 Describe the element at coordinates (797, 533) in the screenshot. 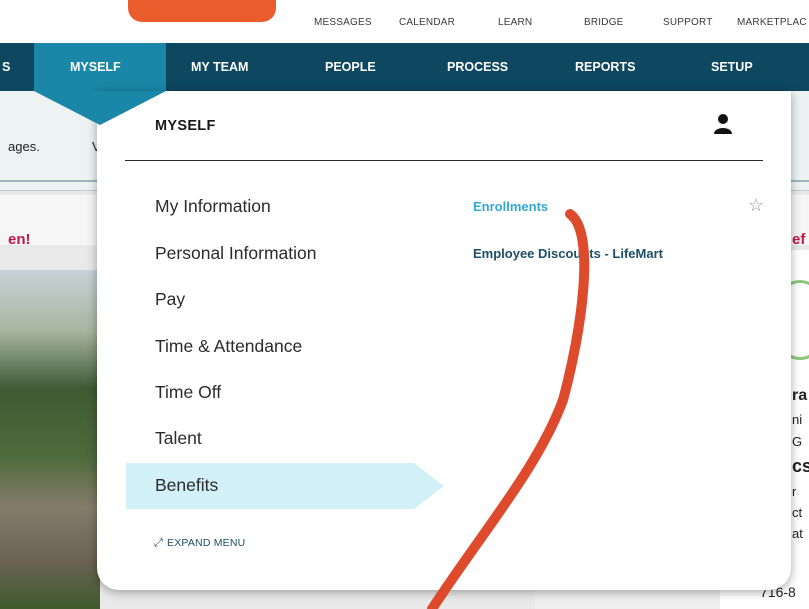

I see `background-text: at` at that location.